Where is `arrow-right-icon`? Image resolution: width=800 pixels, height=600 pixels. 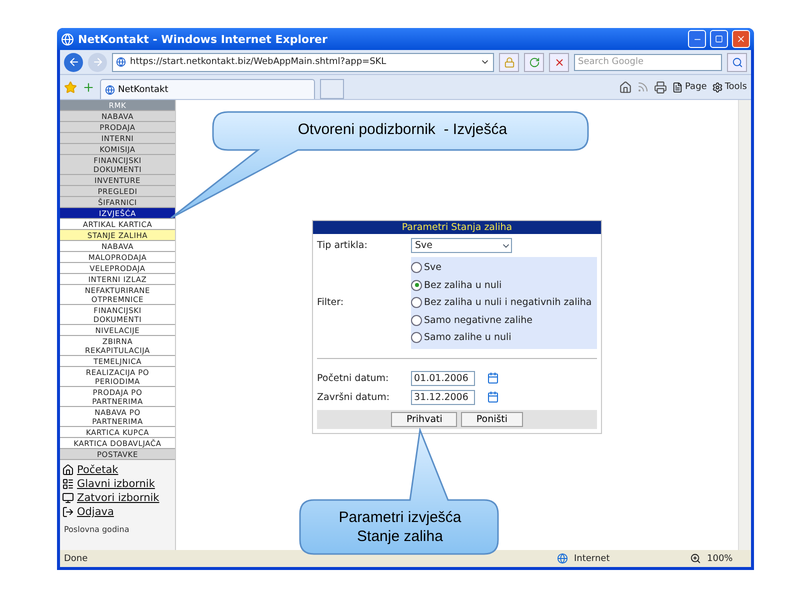
arrow-right-icon is located at coordinates (98, 62).